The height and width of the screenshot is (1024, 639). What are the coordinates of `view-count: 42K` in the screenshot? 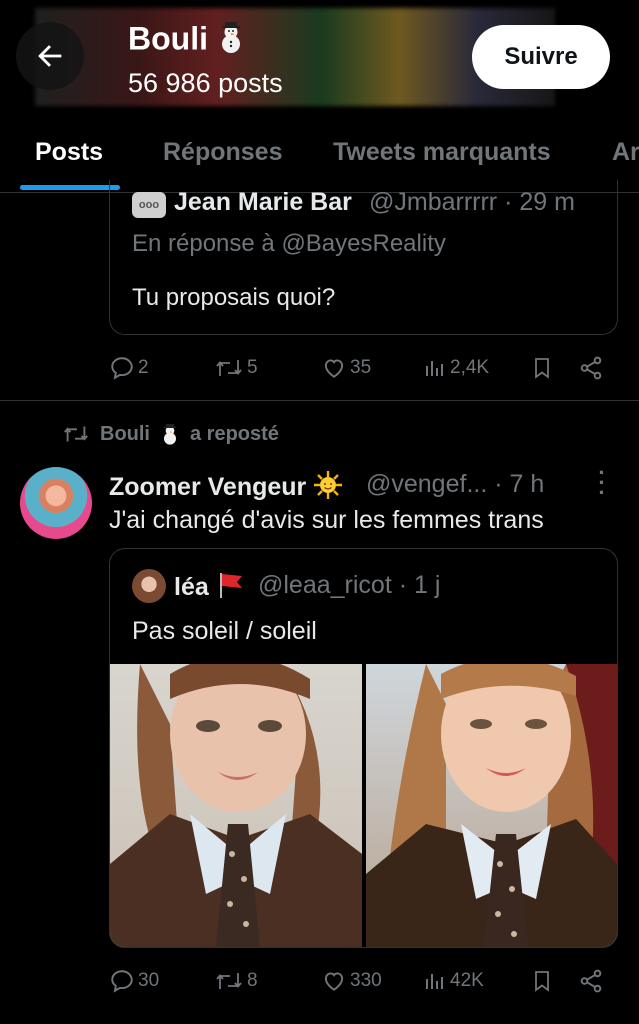 It's located at (467, 980).